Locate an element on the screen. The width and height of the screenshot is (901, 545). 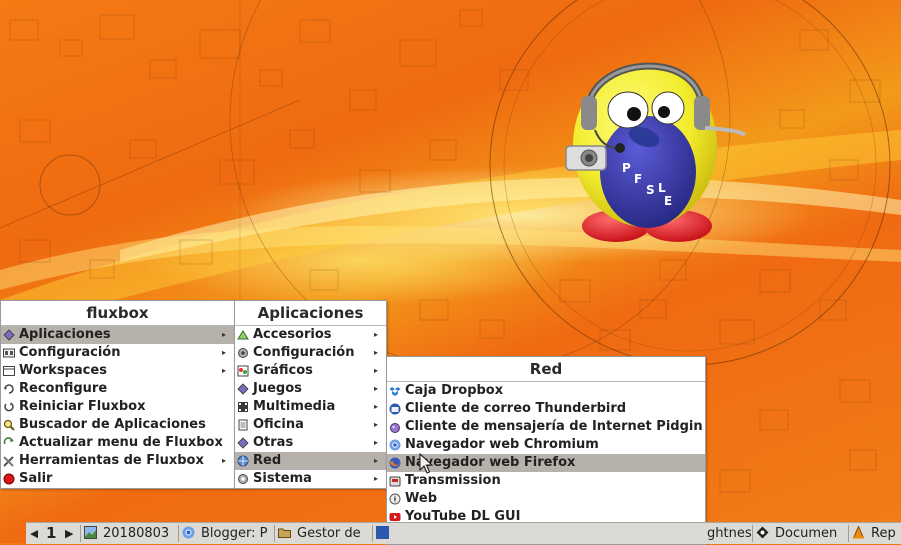
menu-item-reiniciar-fluxbox: Reiniciar Fluxbox is located at coordinates (117, 407).